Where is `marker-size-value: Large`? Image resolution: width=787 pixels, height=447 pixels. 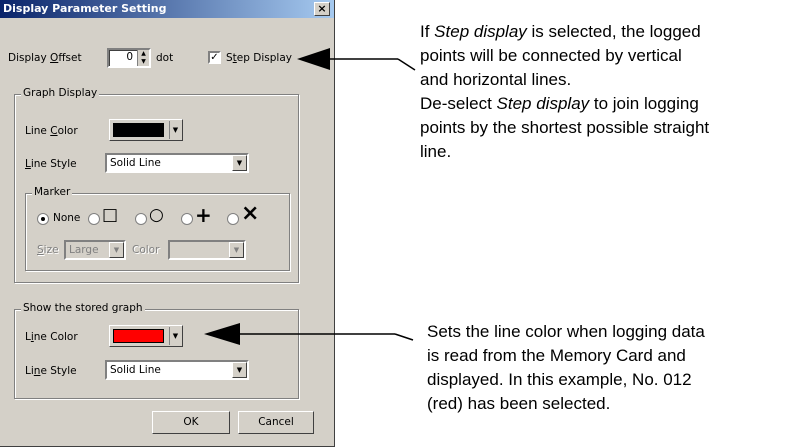 marker-size-value: Large is located at coordinates (84, 250).